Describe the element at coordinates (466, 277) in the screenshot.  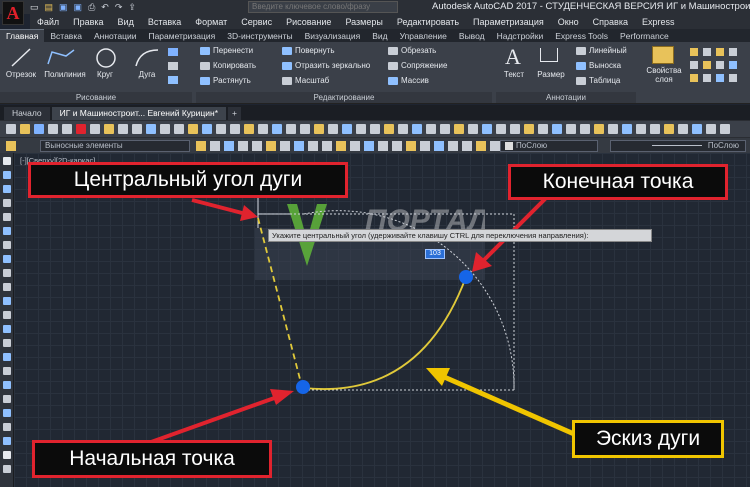
I see `end-point-marker` at that location.